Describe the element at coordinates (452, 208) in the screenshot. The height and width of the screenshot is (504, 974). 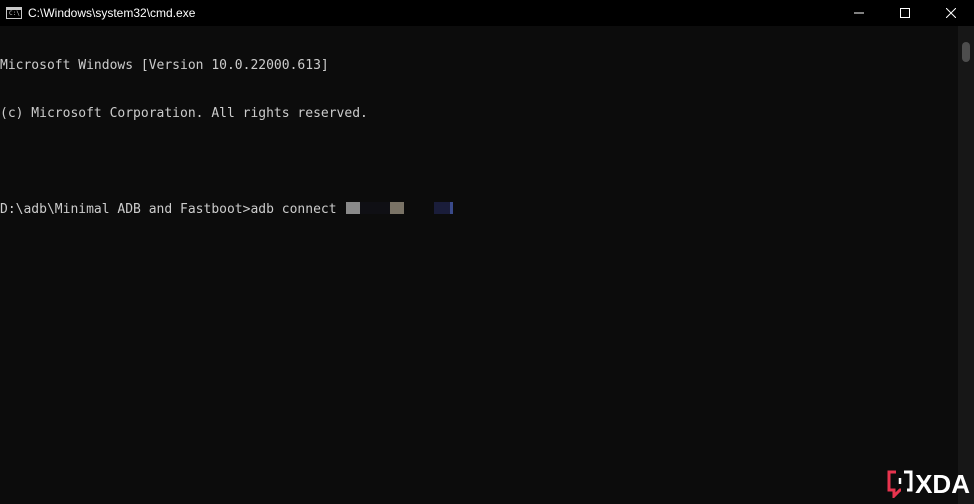
I see `text-cursor` at that location.